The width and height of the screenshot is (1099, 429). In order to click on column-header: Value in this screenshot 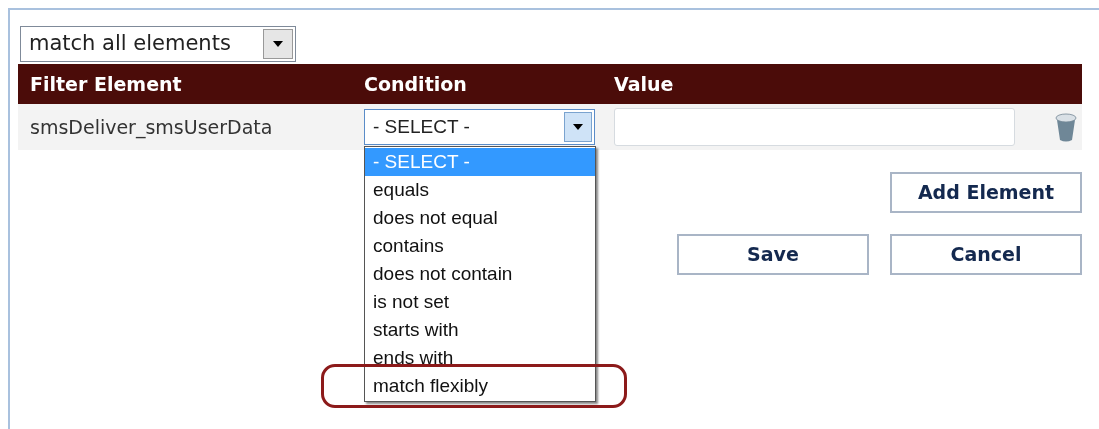, I will do `click(644, 84)`.